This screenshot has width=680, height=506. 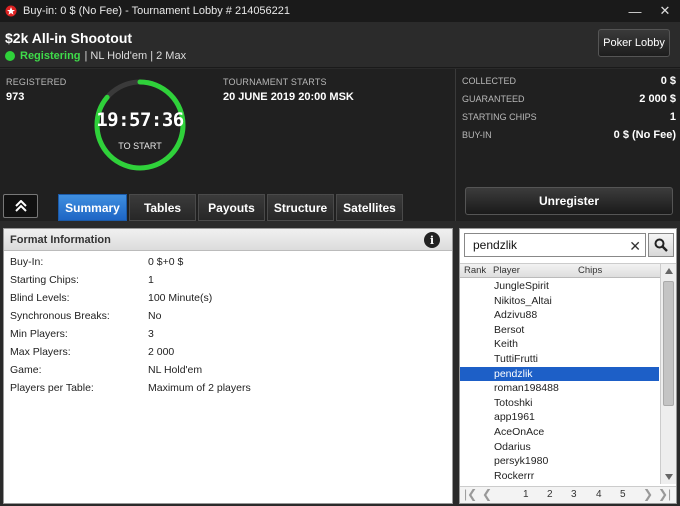 What do you see at coordinates (568, 270) in the screenshot?
I see `players-column-header: Rank Player Chips` at bounding box center [568, 270].